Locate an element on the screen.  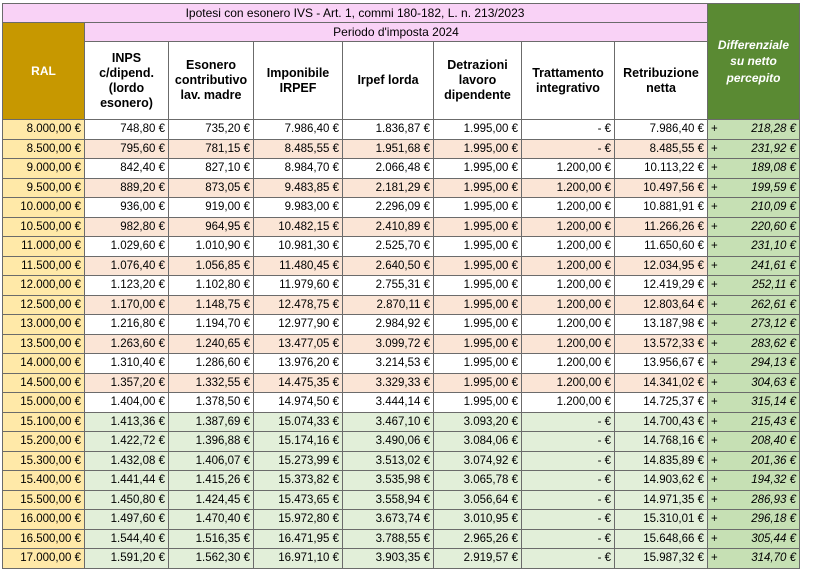
differenziale-cell: +286,93 € is located at coordinates (753, 499).